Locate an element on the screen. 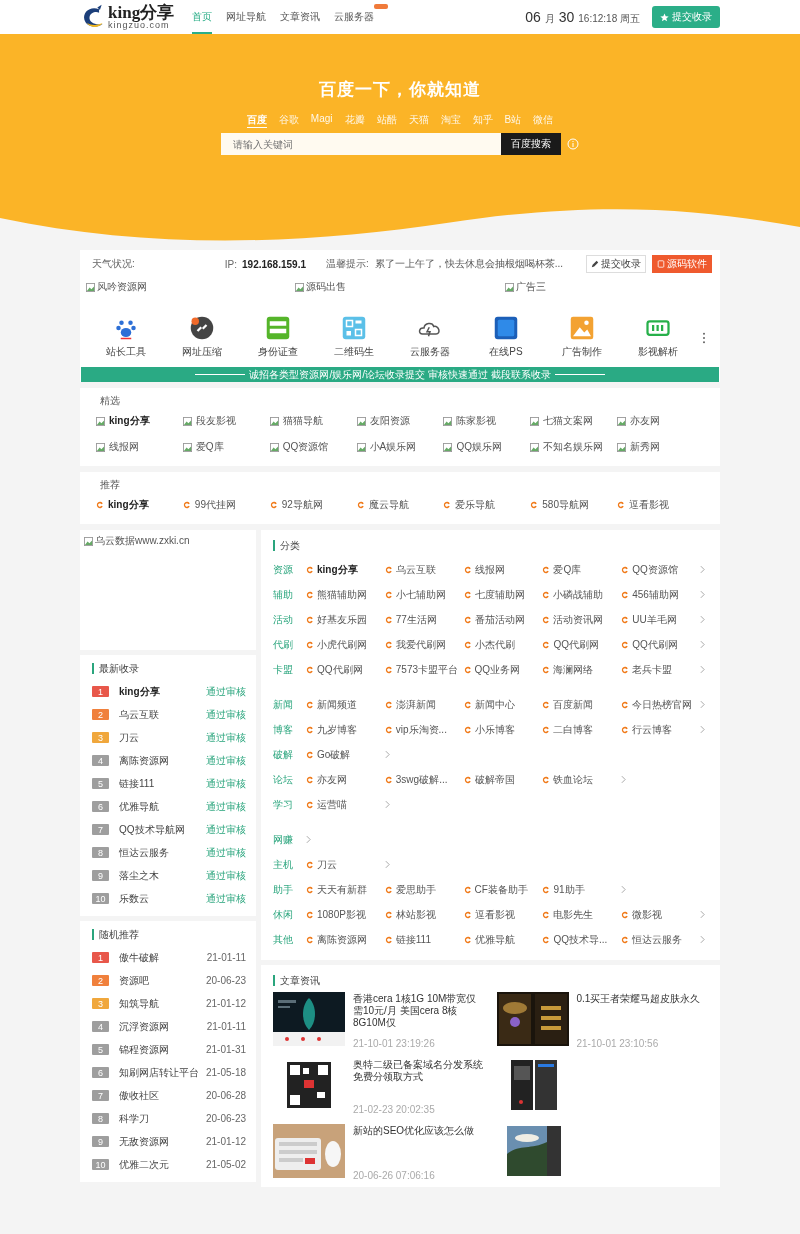 The width and height of the screenshot is (800, 1234). site-link: 456辅助网 is located at coordinates (655, 594).